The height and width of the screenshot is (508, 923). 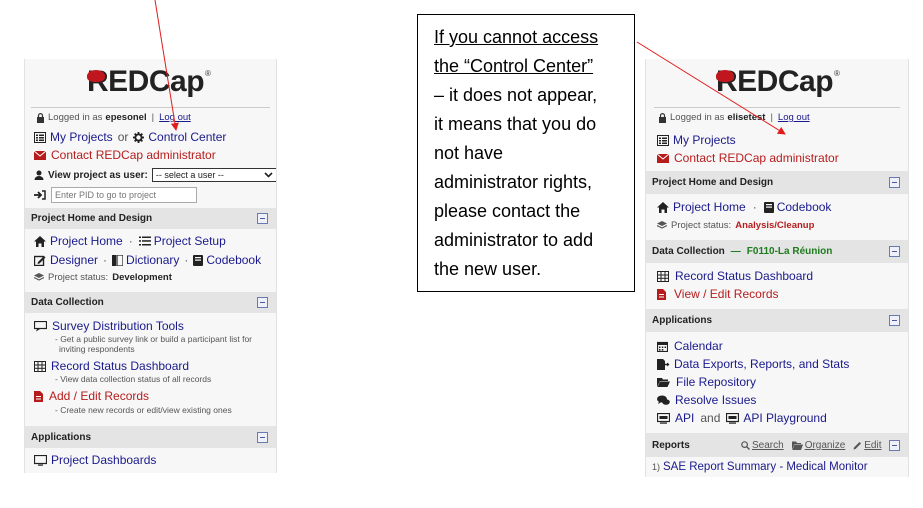 I want to click on survey-tools-link: Survey Distribution Tools, so click(x=118, y=326).